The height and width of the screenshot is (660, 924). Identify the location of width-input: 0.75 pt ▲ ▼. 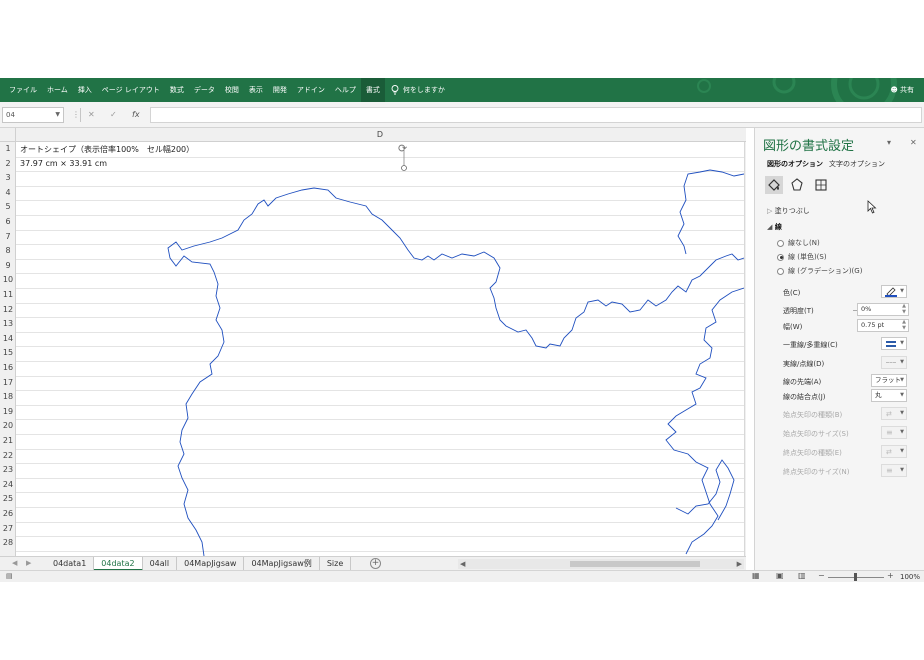
(883, 325).